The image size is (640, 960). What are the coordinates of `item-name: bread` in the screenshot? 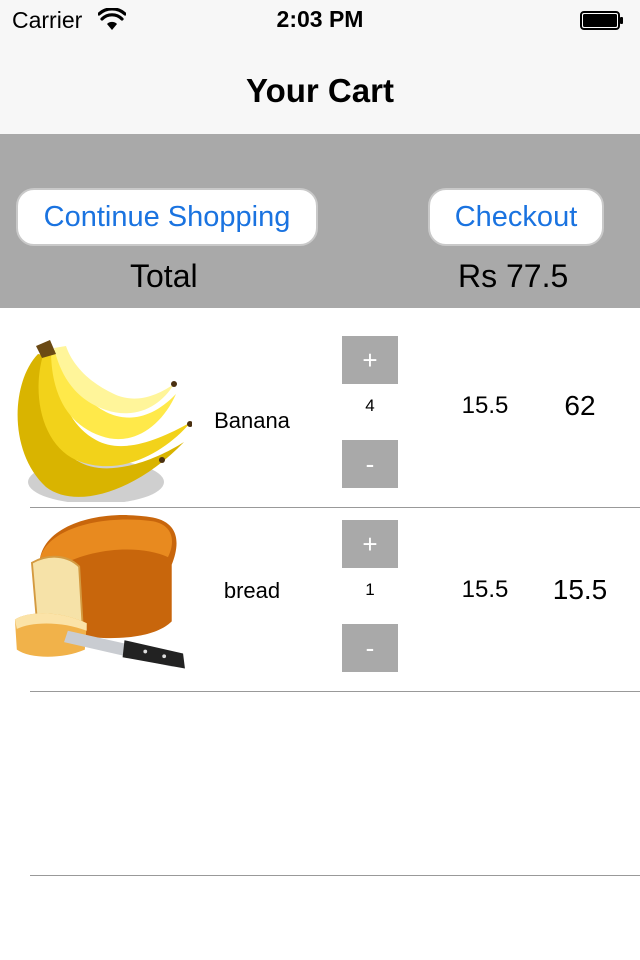 It's located at (252, 590).